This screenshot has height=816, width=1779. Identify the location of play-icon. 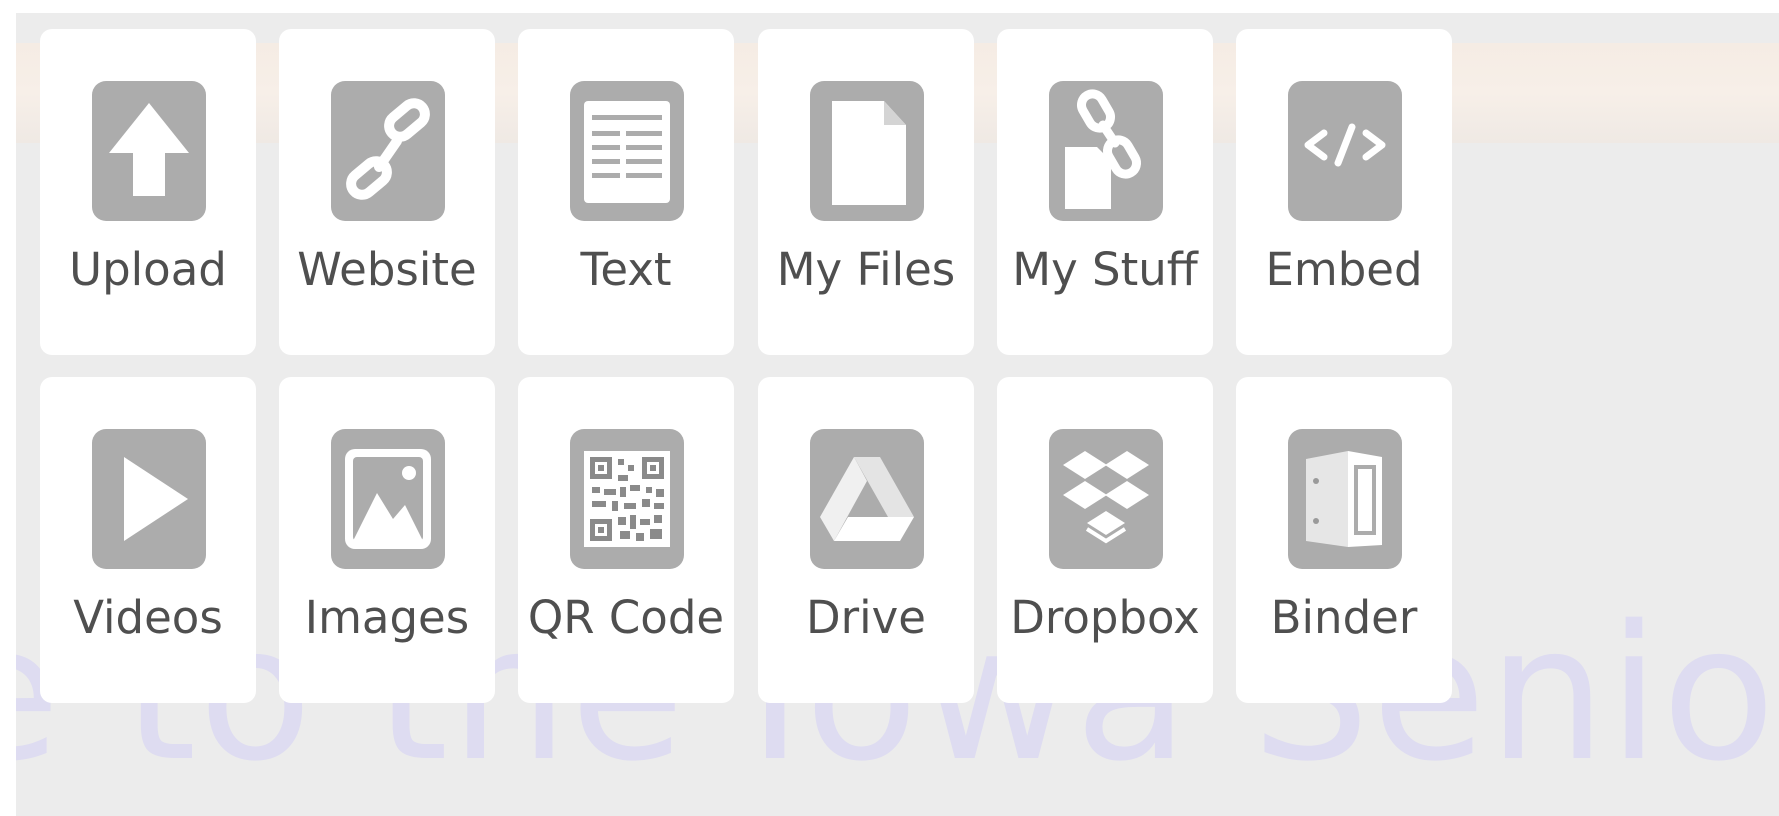
(149, 499).